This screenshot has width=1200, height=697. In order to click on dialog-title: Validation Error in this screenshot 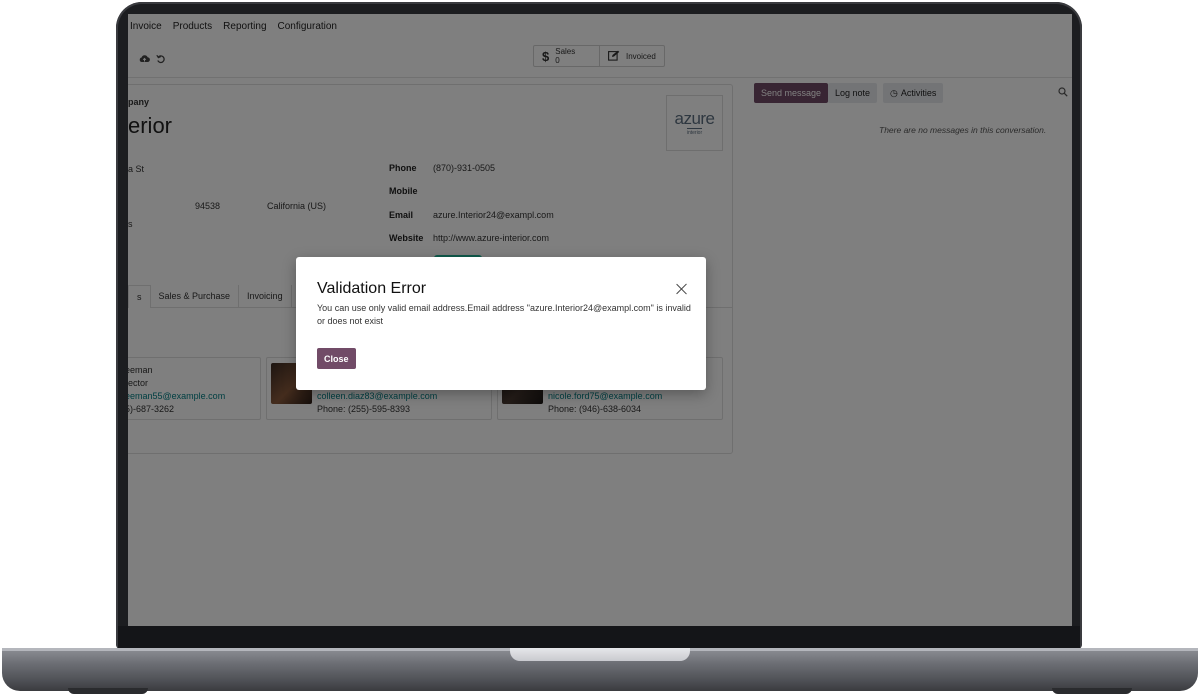, I will do `click(372, 288)`.